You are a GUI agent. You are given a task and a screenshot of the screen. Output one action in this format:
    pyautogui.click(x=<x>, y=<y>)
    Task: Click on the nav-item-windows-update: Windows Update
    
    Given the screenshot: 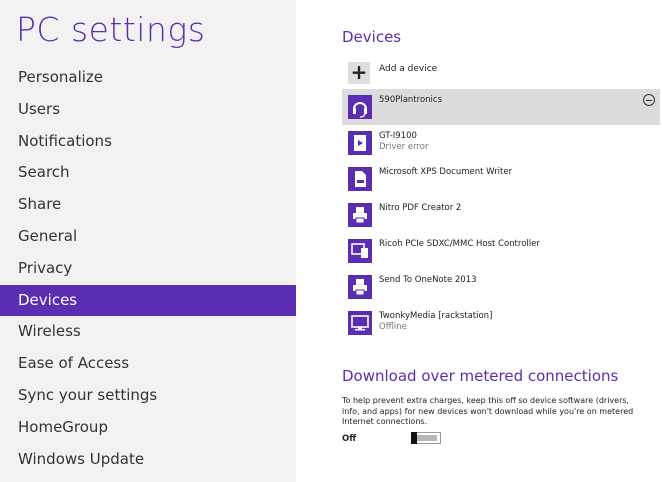 What is the action you would take?
    pyautogui.click(x=148, y=460)
    